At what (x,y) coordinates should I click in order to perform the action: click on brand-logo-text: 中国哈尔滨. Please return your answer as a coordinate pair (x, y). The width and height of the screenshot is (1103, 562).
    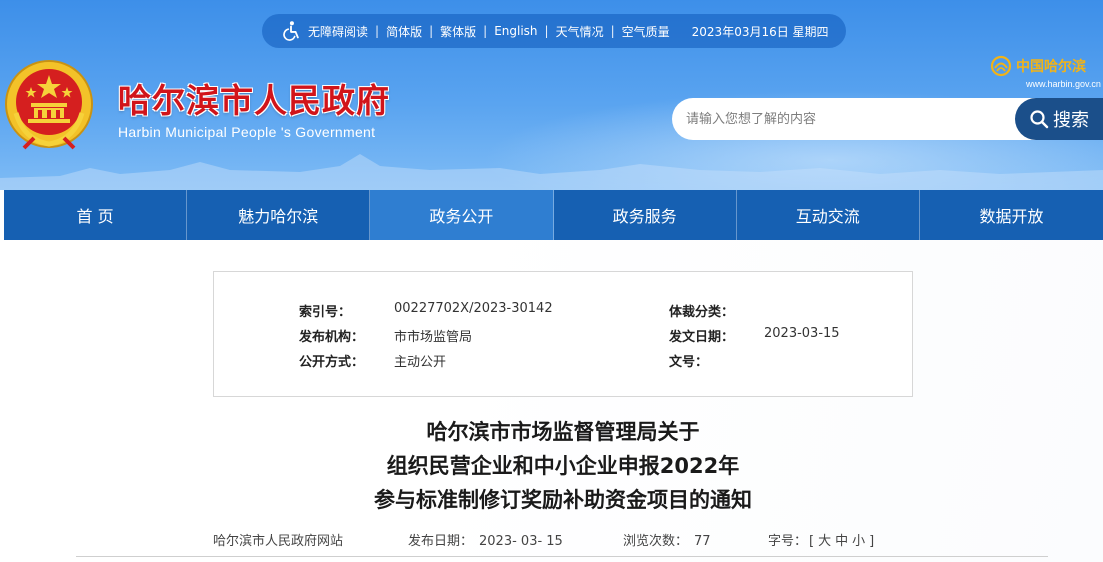
    Looking at the image, I should click on (1051, 67).